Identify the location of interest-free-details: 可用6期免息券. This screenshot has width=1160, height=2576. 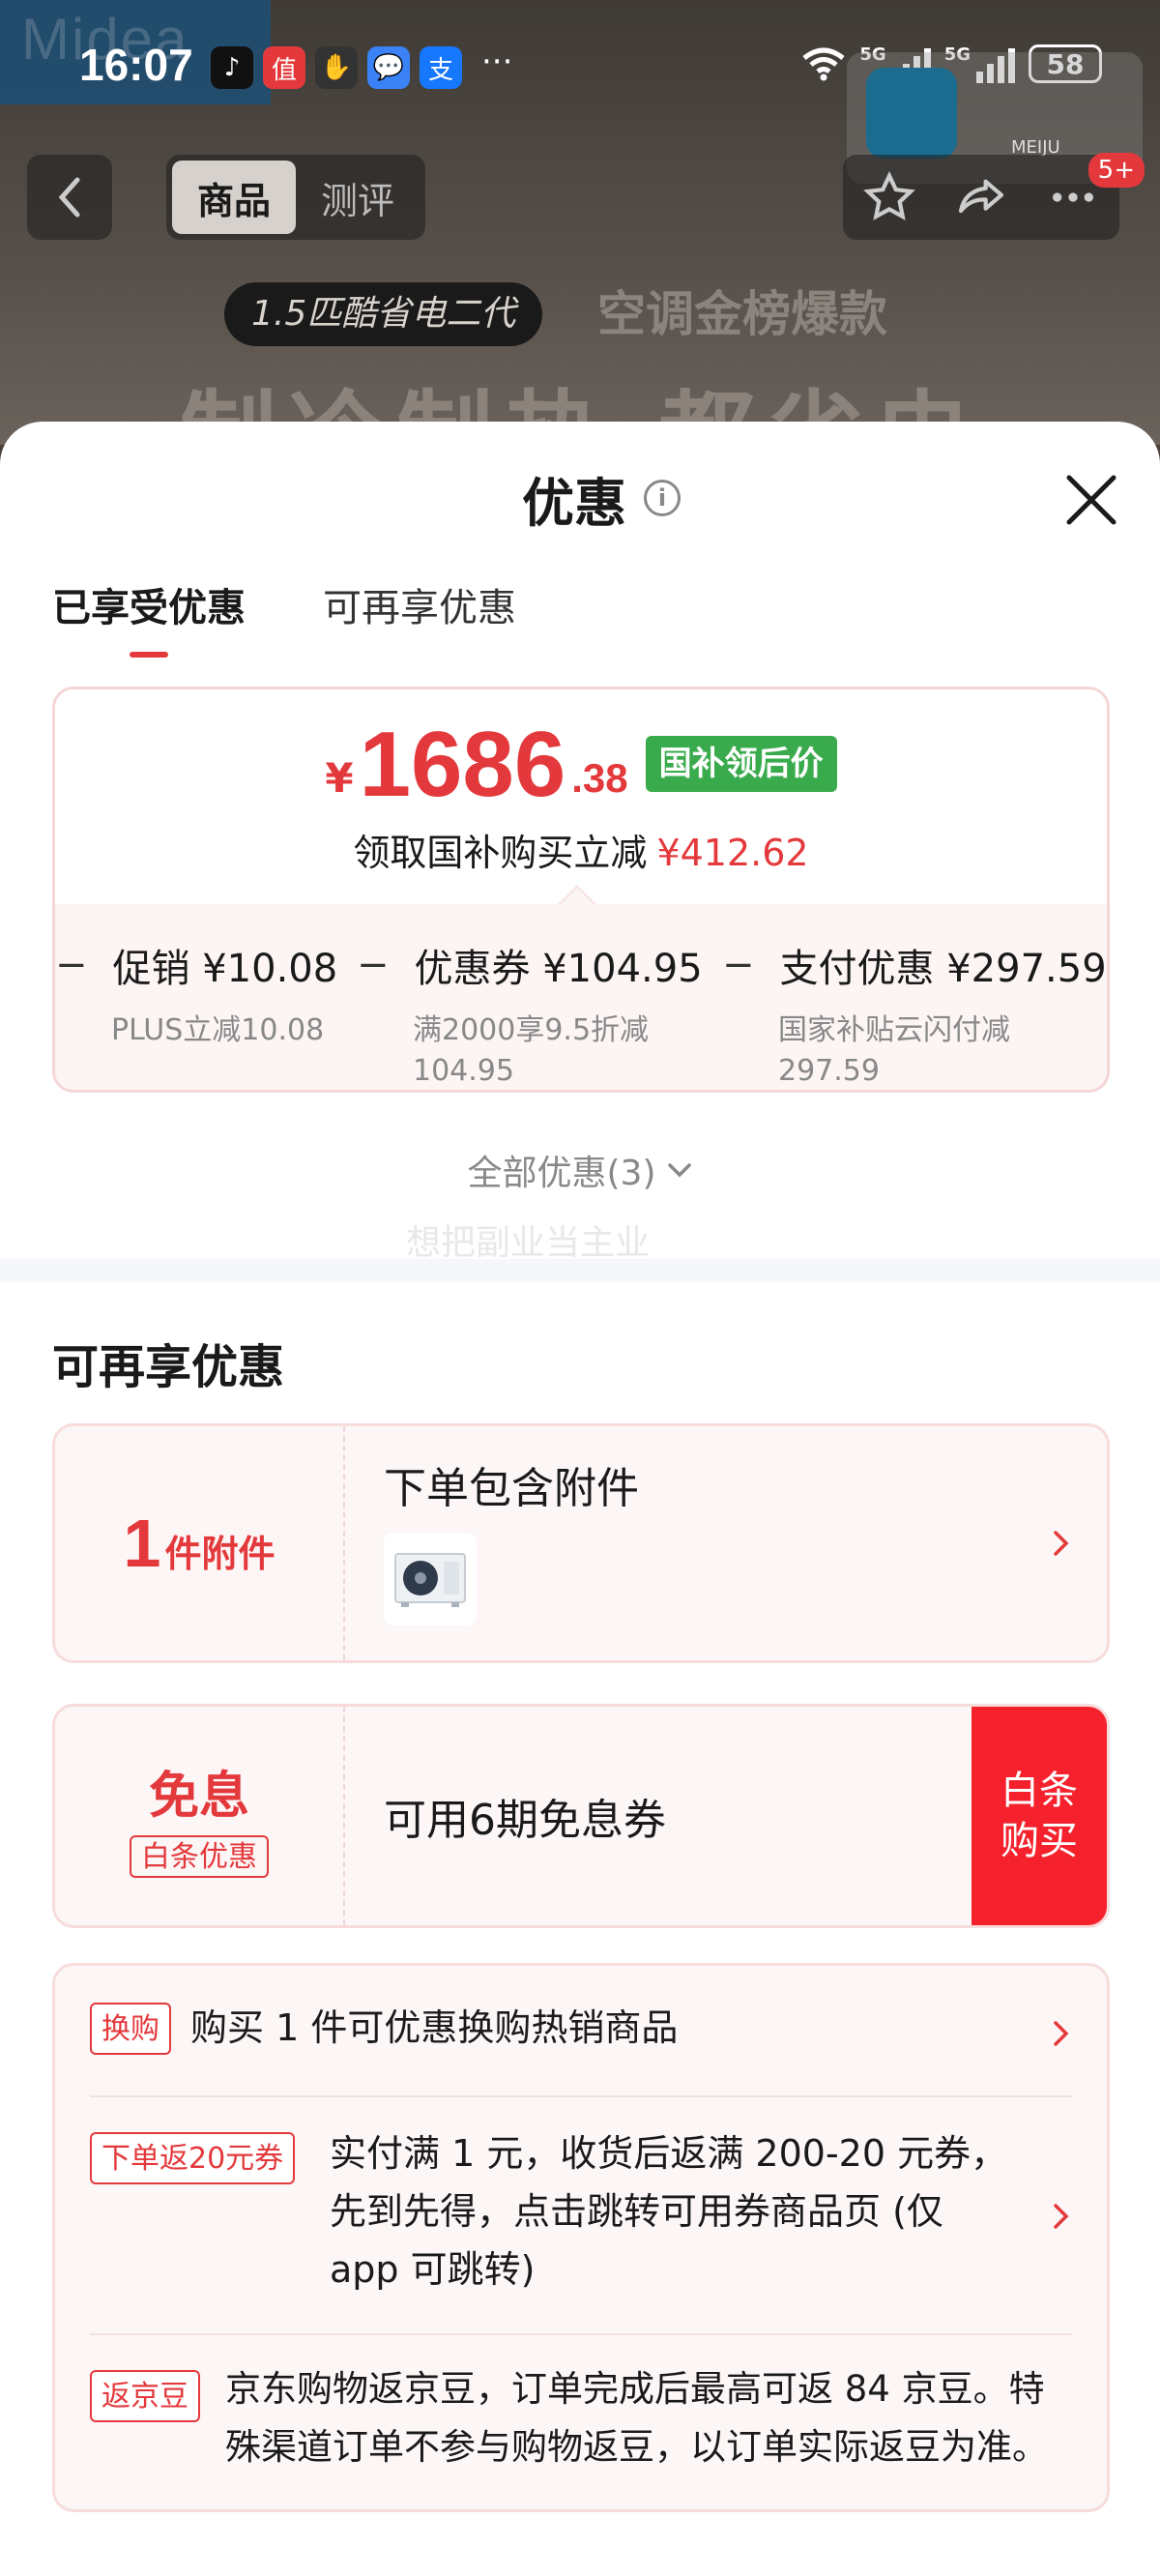
(678, 1816).